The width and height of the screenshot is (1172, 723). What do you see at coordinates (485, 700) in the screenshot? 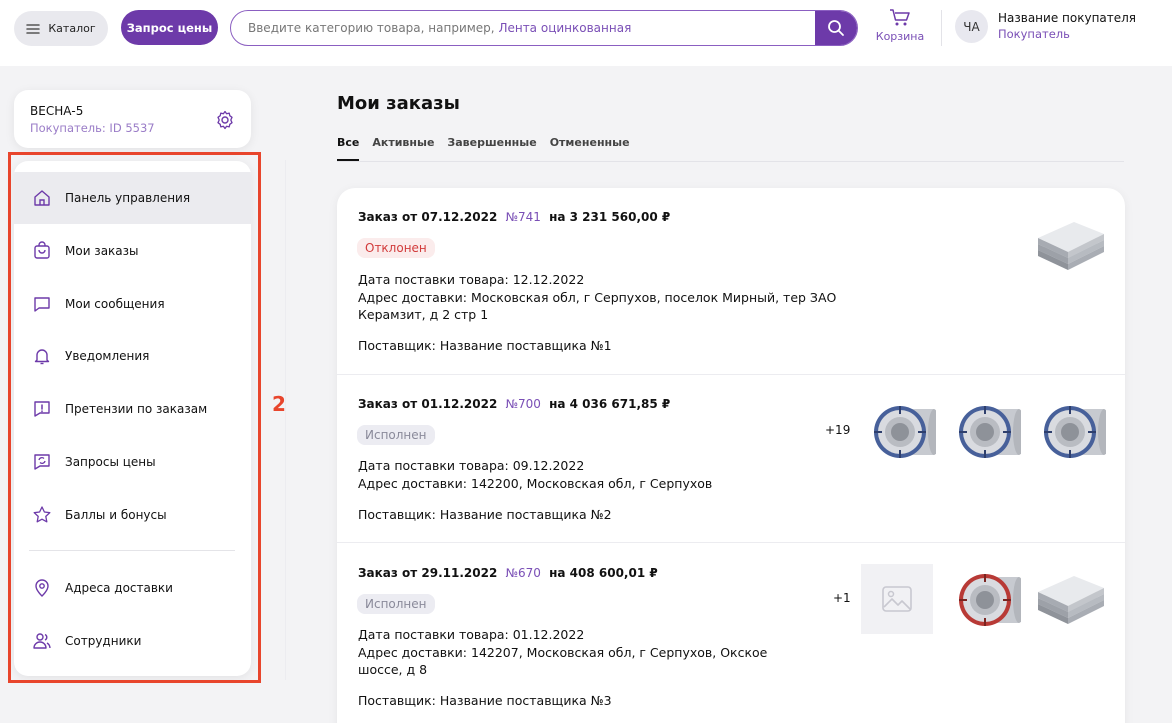
I see `supplier: Поставщик: Название поставщика №3` at bounding box center [485, 700].